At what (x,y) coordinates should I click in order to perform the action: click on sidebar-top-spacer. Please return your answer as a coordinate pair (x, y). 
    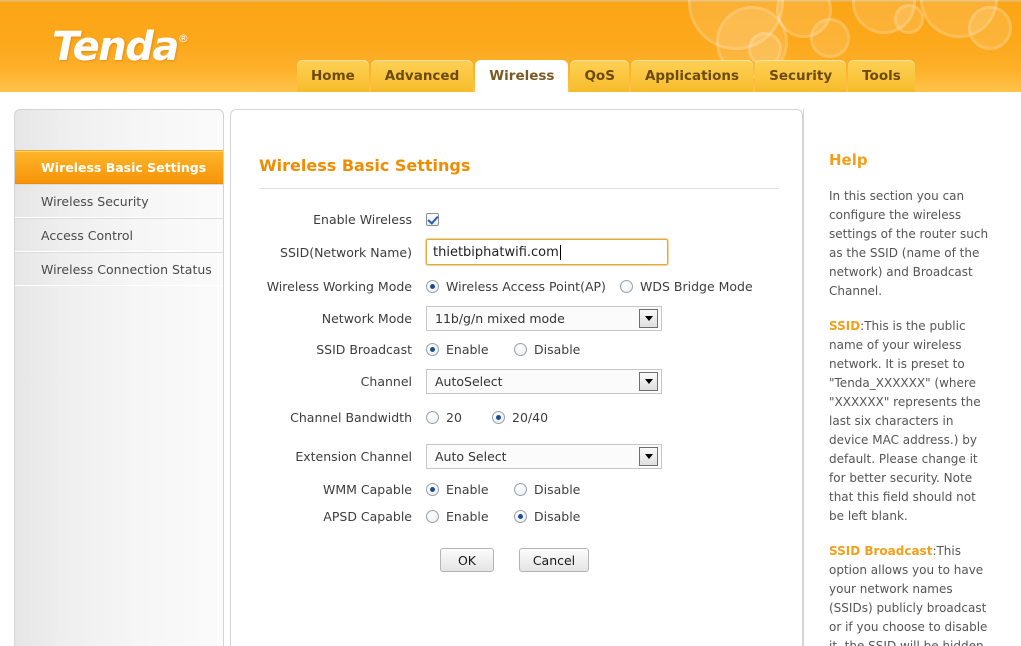
    Looking at the image, I should click on (119, 130).